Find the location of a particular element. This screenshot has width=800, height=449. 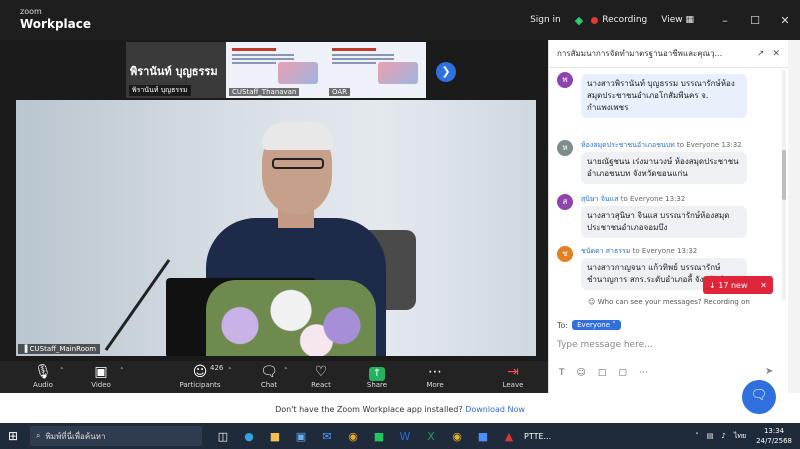

chevron-up-icon: ˄ is located at coordinates (697, 436).